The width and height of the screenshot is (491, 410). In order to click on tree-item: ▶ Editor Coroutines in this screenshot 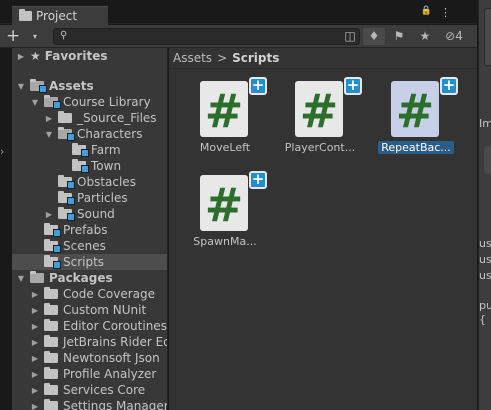, I will do `click(89, 326)`.